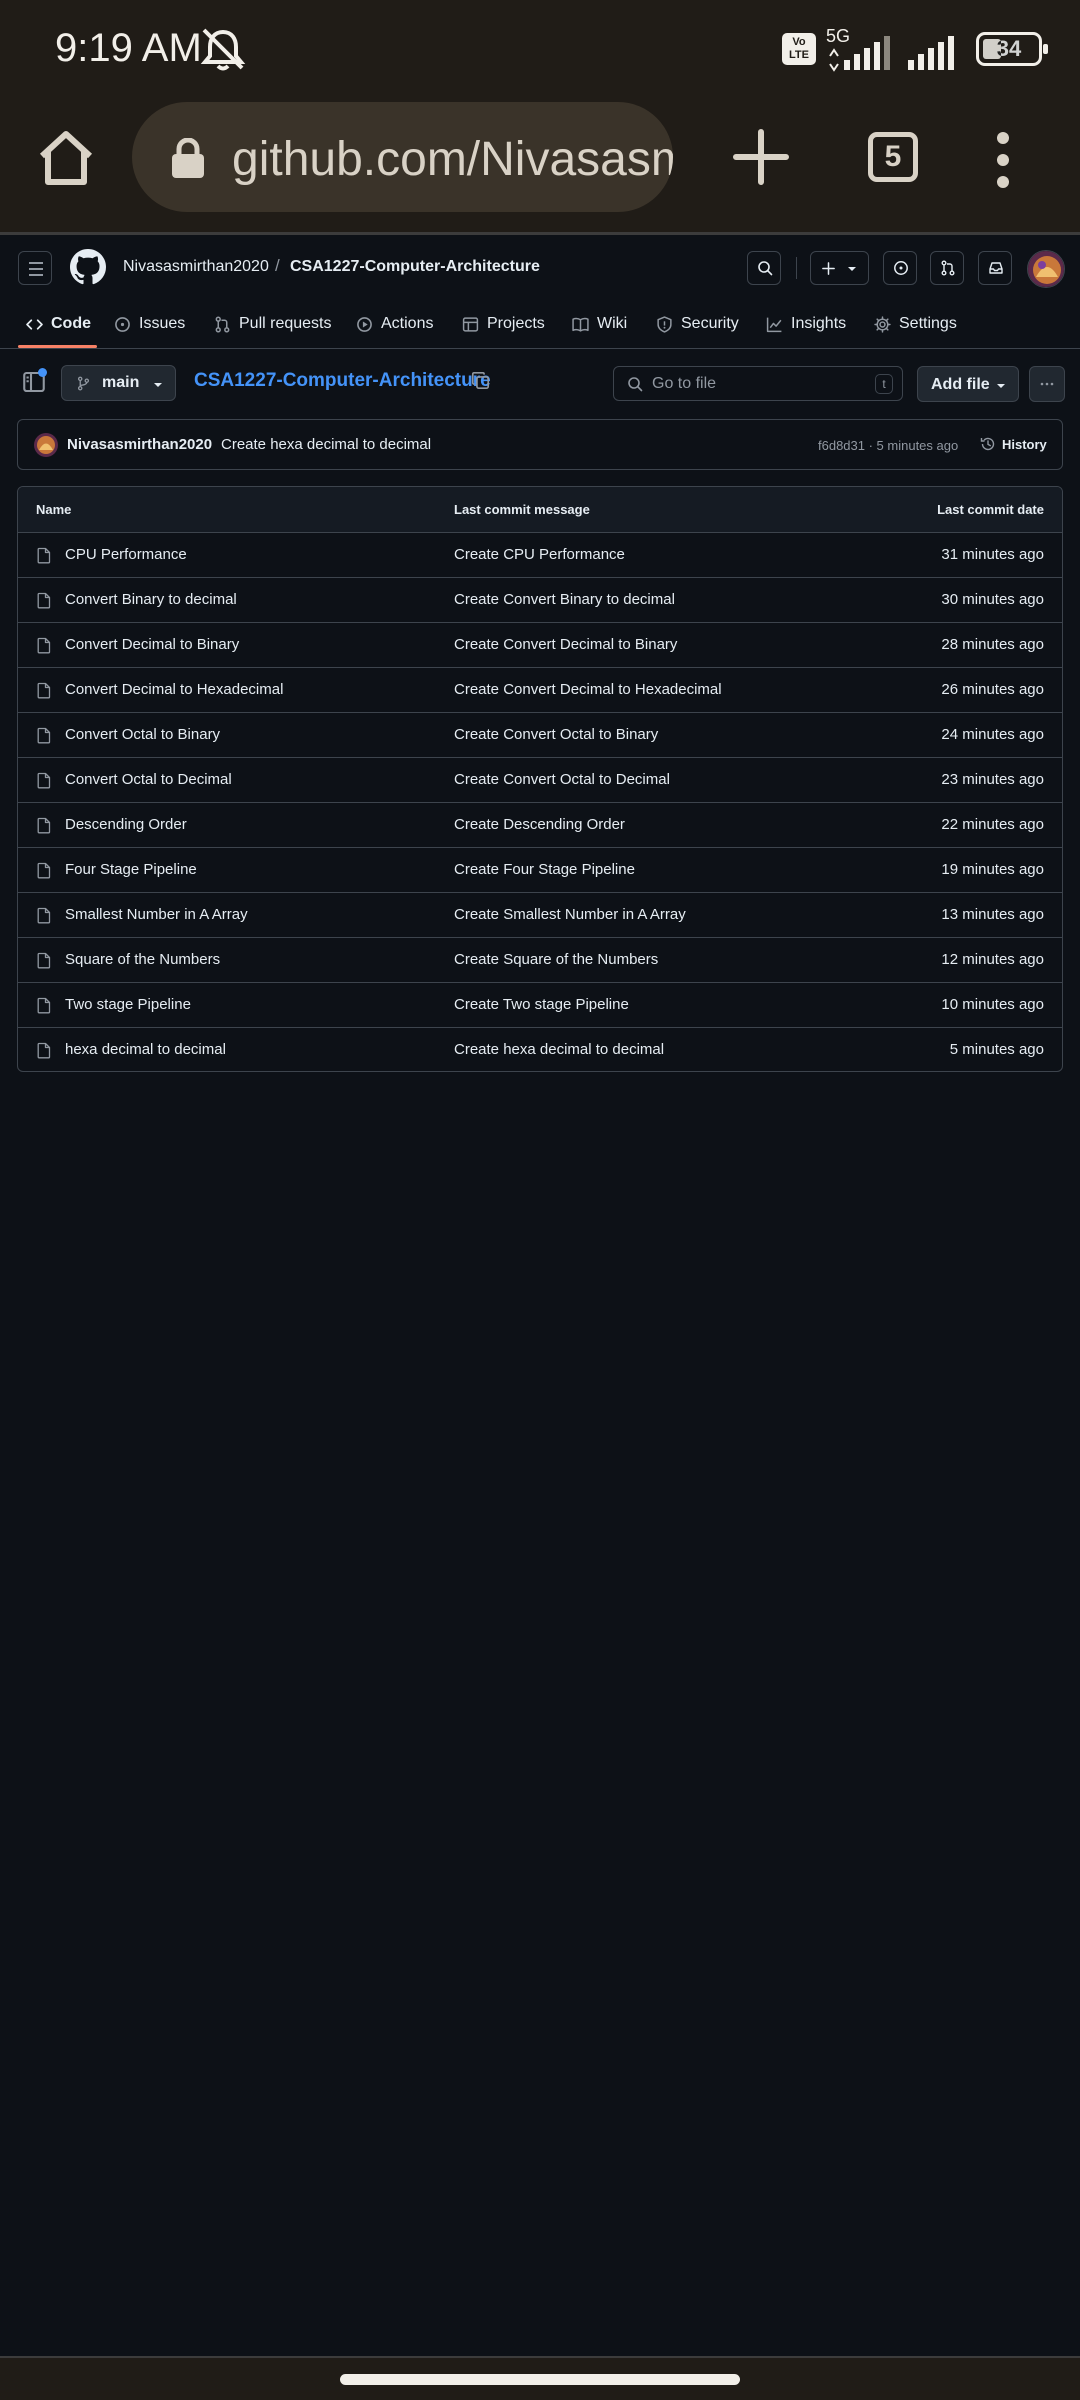 This screenshot has height=2400, width=1080. What do you see at coordinates (992, 689) in the screenshot?
I see `commit-date: 26 minutes ago` at bounding box center [992, 689].